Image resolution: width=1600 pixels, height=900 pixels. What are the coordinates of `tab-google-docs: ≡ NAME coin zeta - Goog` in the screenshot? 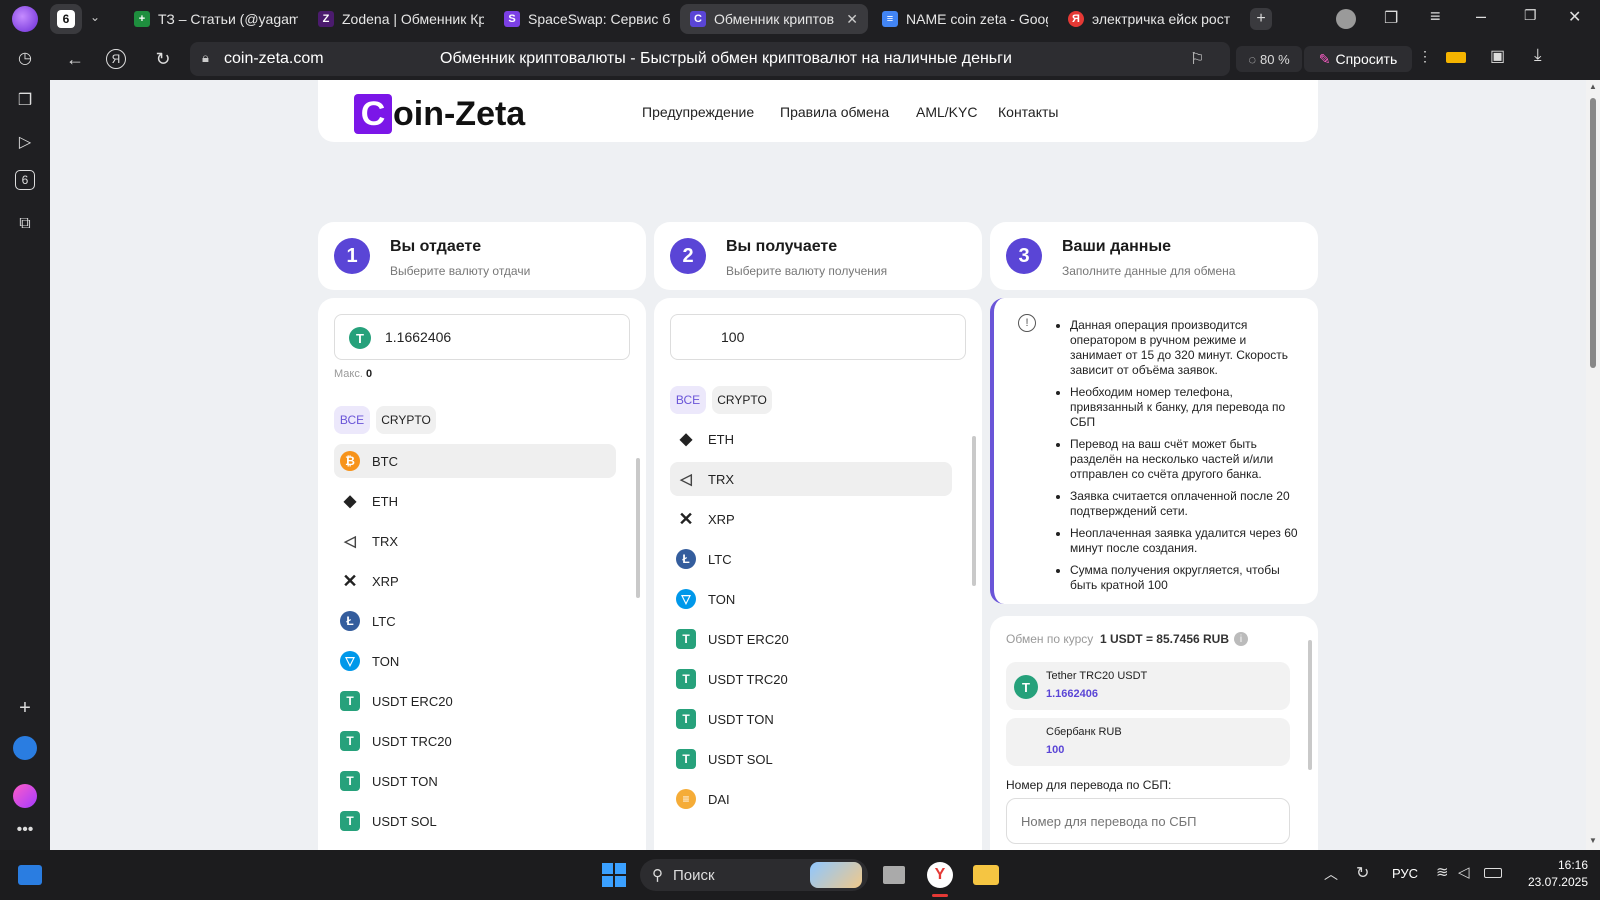 It's located at (960, 19).